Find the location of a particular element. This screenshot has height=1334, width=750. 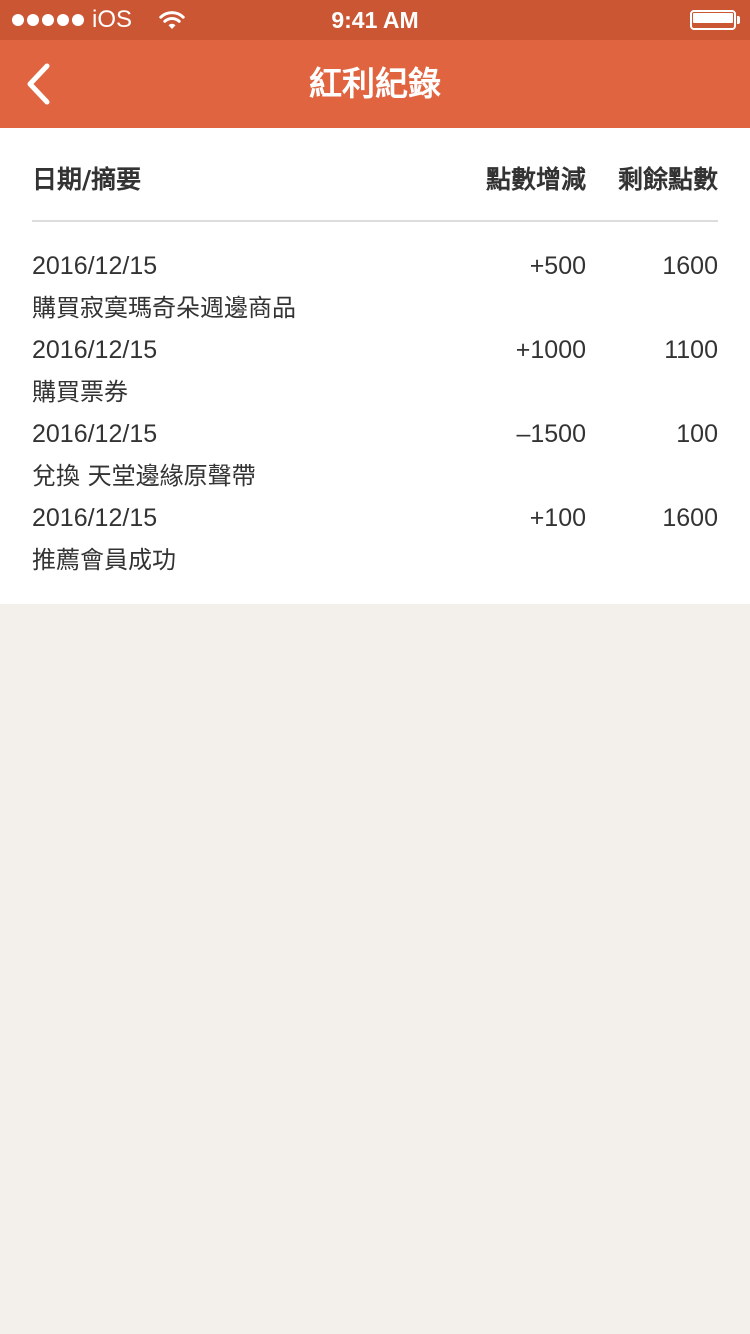

page-title: 紅利紀錄 is located at coordinates (375, 83).